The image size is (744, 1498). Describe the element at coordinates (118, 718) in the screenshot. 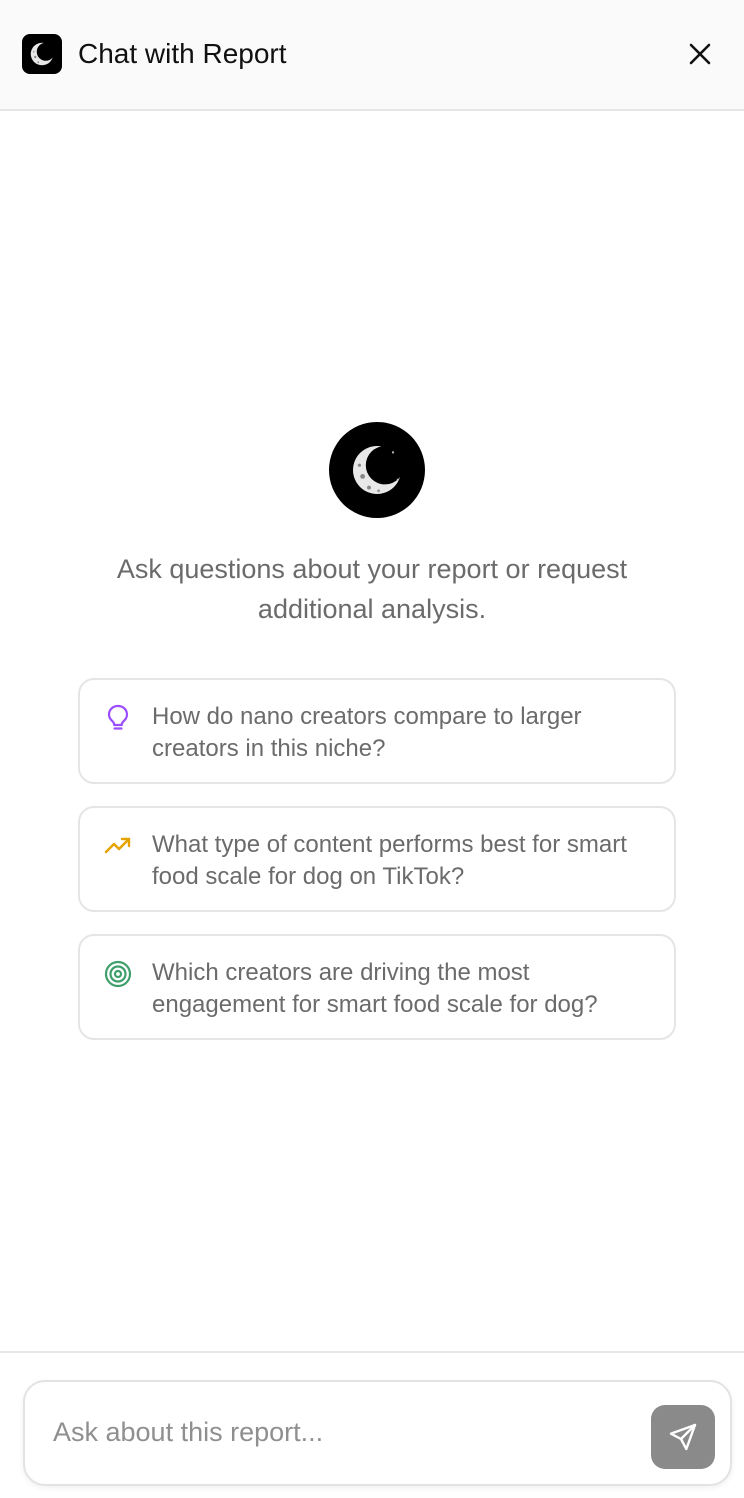

I see `lightbulb-icon` at that location.